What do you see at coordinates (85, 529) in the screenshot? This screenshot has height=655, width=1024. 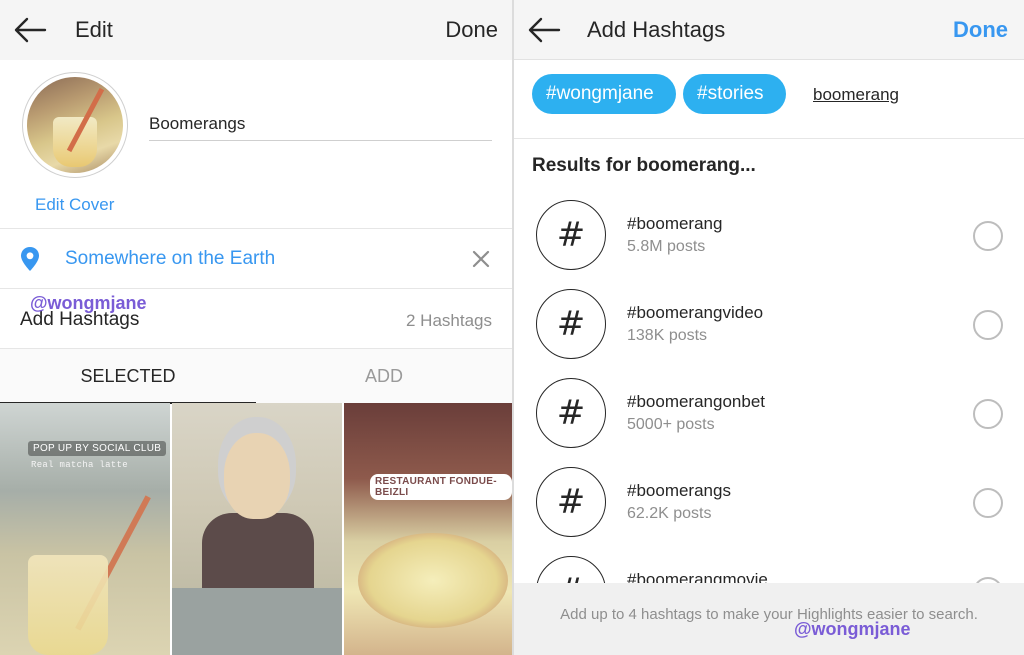 I see `story-thumbnail: POP UP BY SOCIAL CLUB Real matcha latte` at bounding box center [85, 529].